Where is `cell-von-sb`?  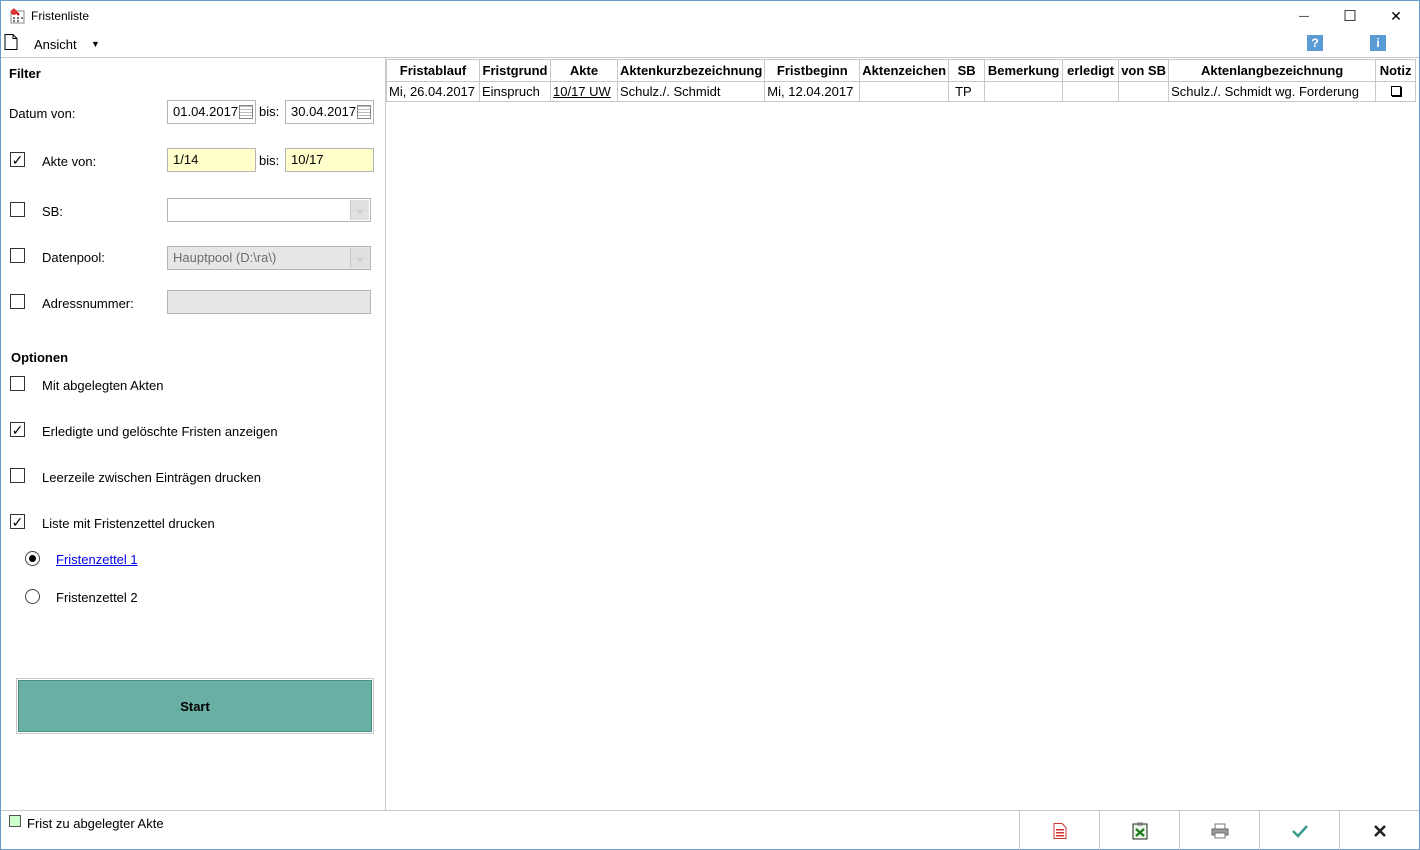
cell-von-sb is located at coordinates (1144, 91).